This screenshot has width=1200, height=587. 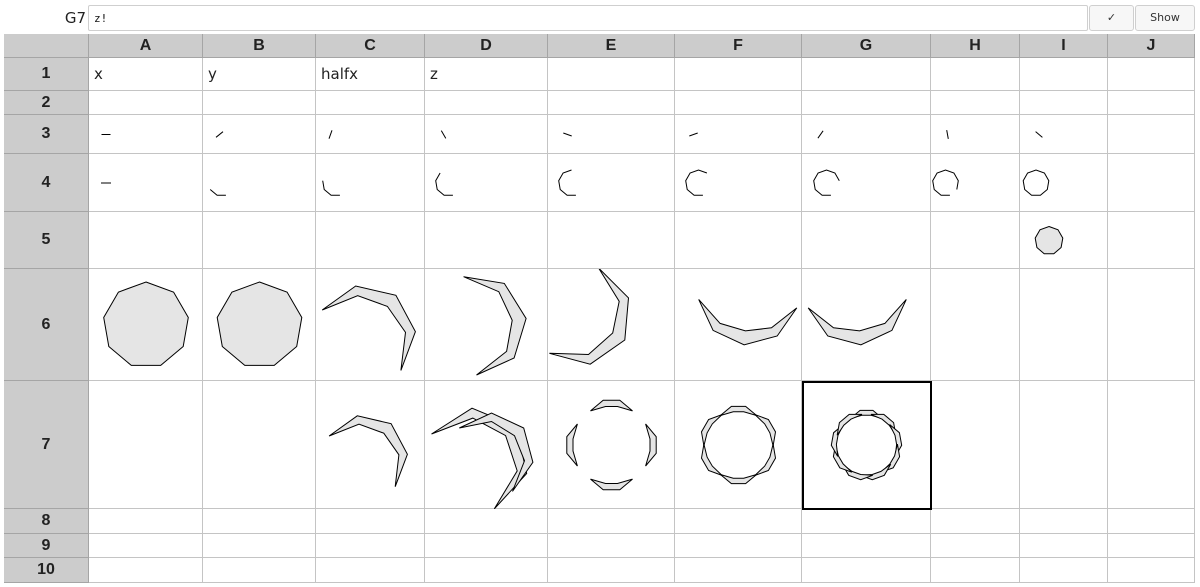 I want to click on cell-d2, so click(x=486, y=103).